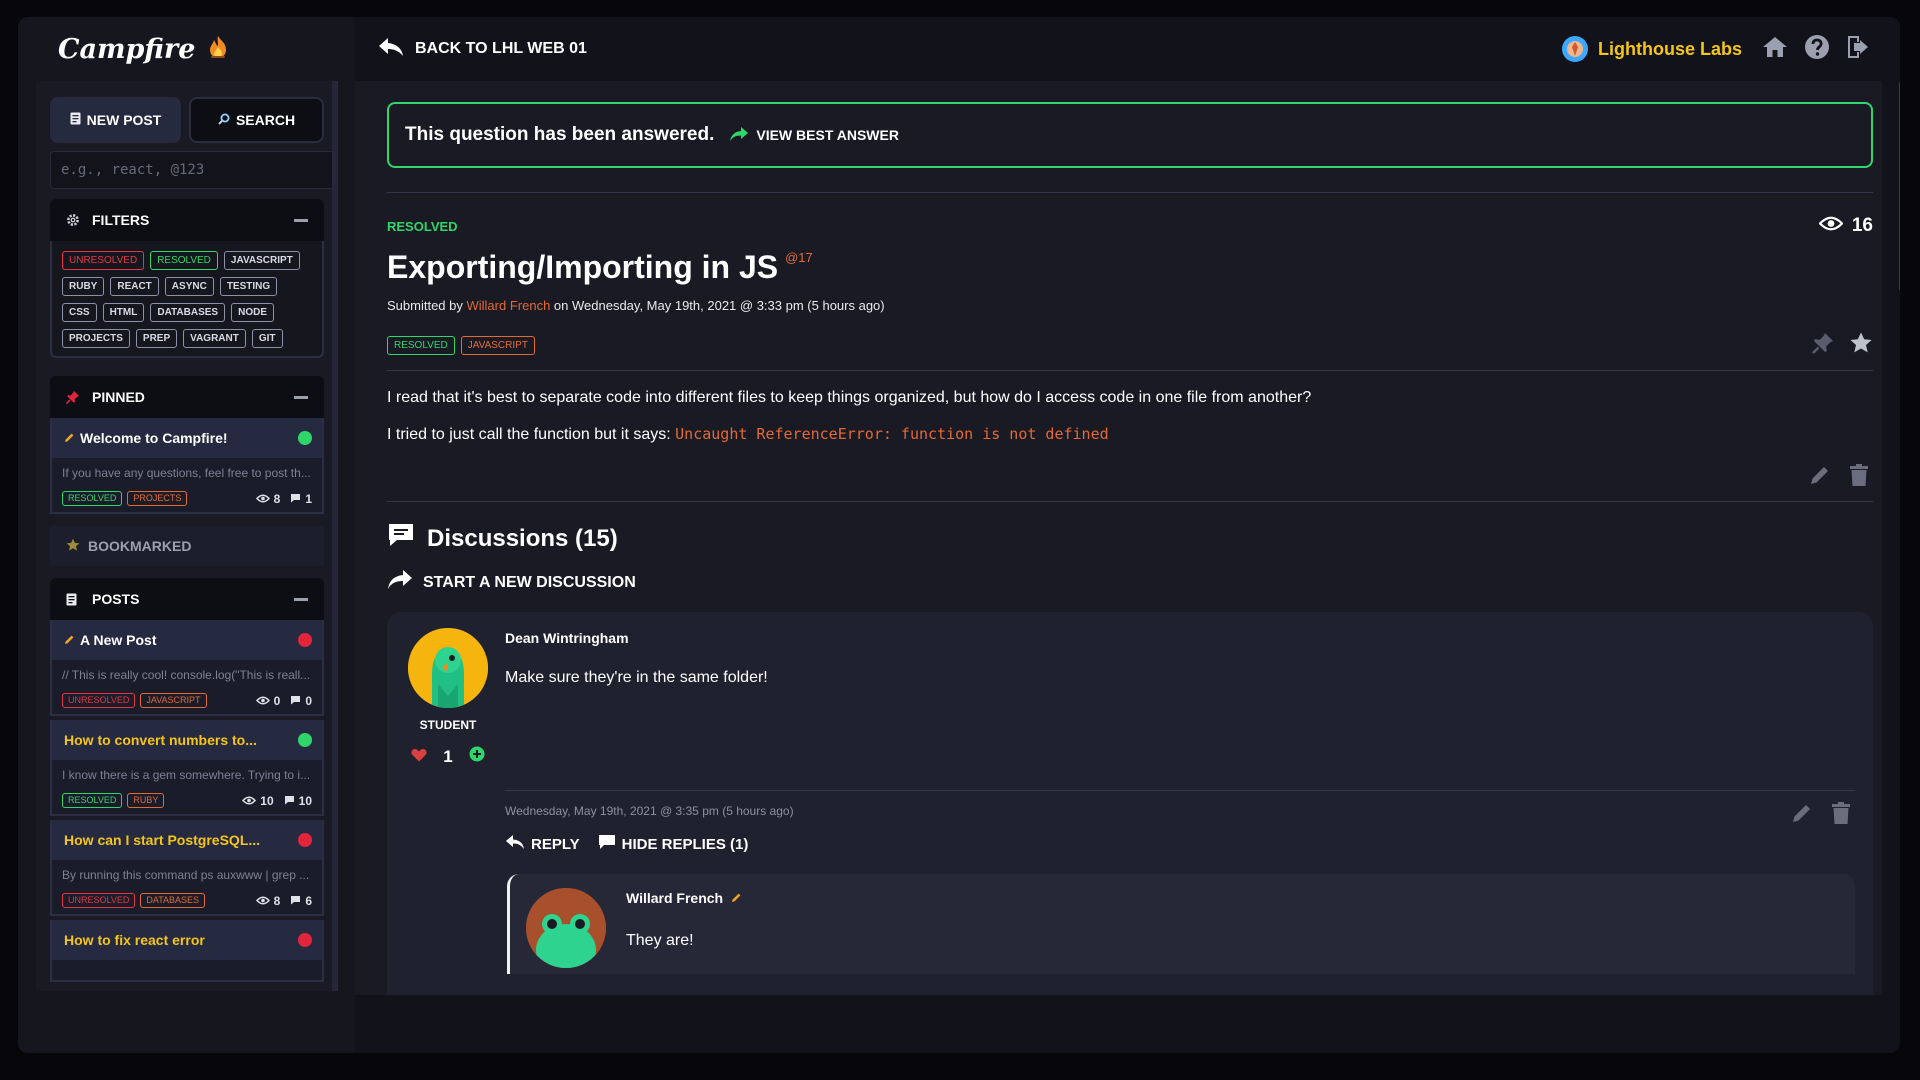 Image resolution: width=1920 pixels, height=1080 pixels. What do you see at coordinates (187, 220) in the screenshot?
I see `filters-header: FILTERS` at bounding box center [187, 220].